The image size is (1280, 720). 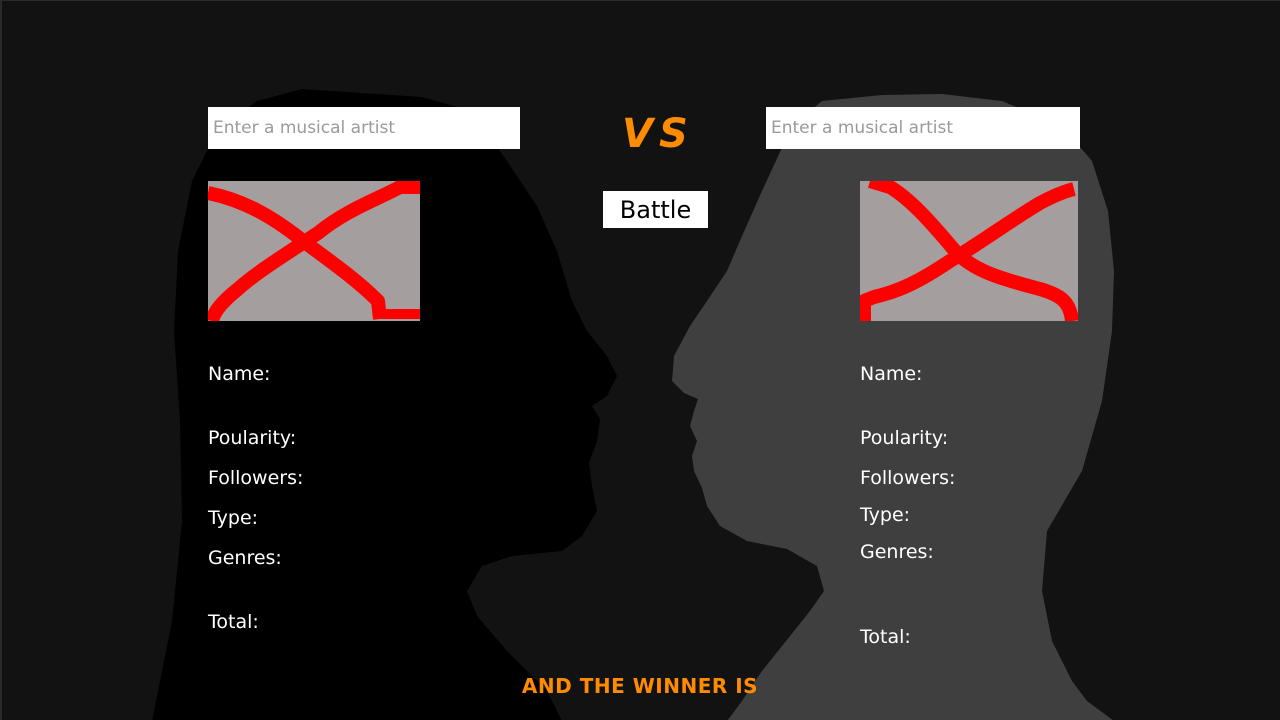 What do you see at coordinates (885, 637) in the screenshot?
I see `right-total-label: Total:` at bounding box center [885, 637].